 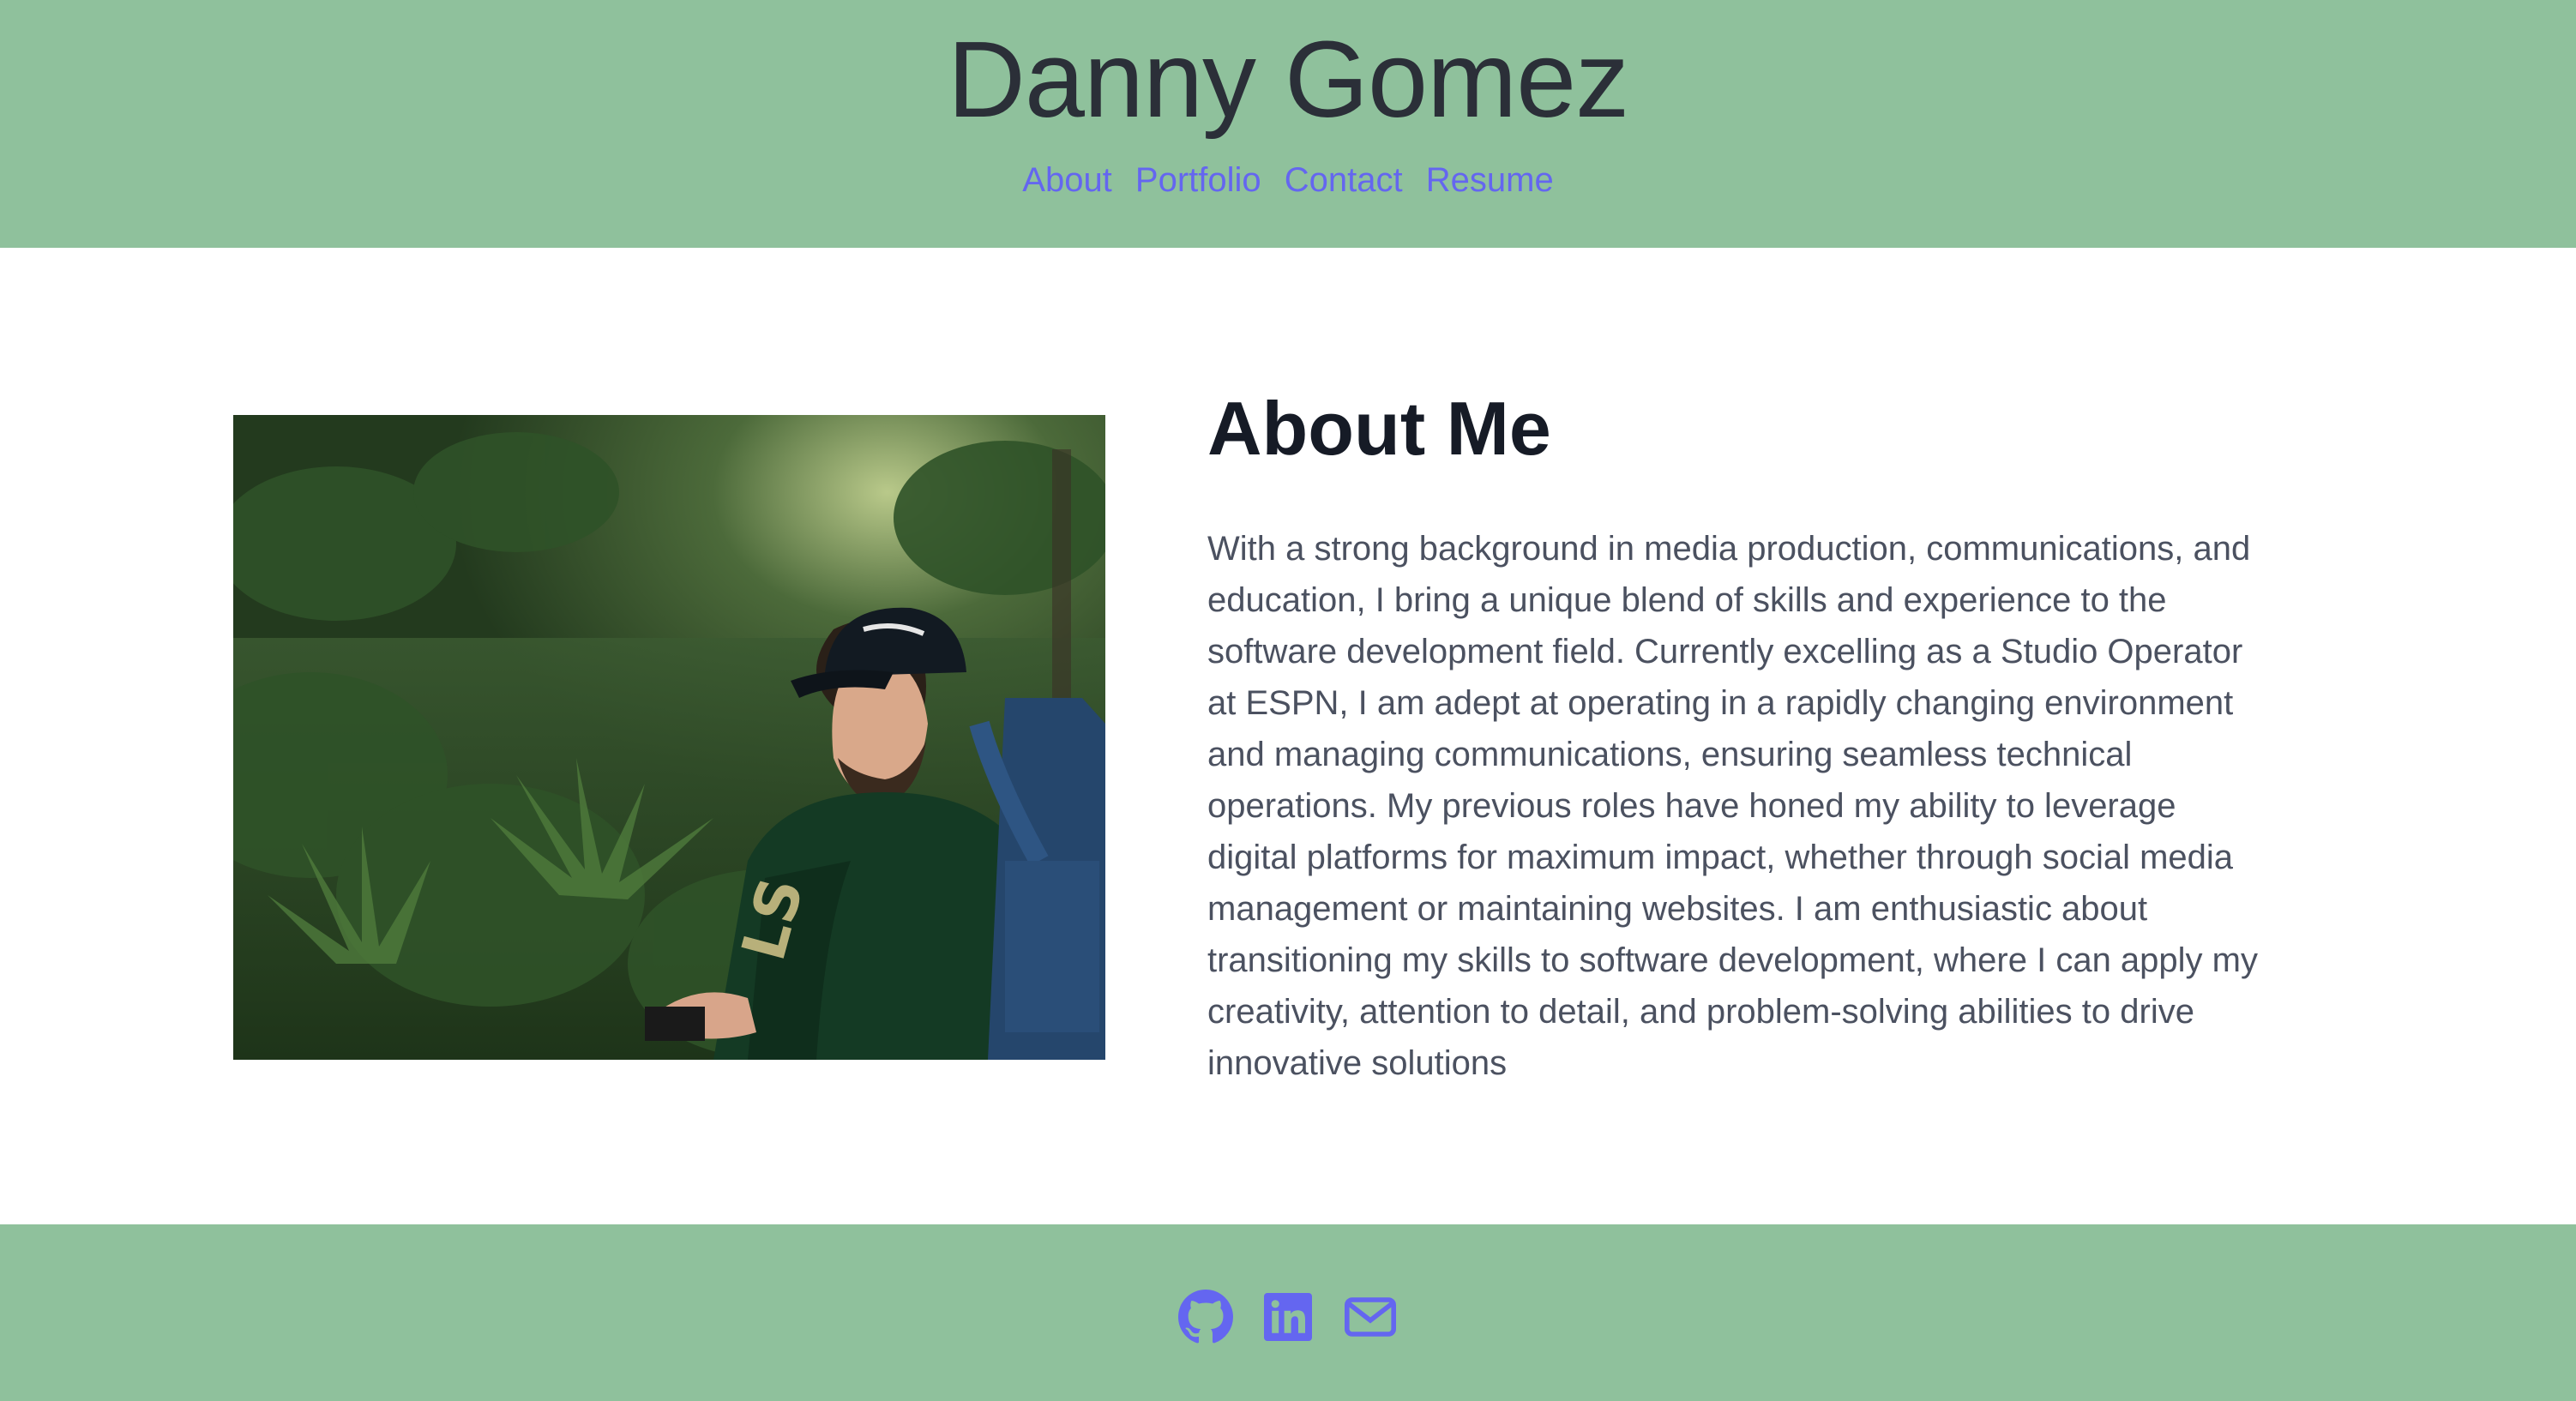 I want to click on email-link, so click(x=1370, y=1317).